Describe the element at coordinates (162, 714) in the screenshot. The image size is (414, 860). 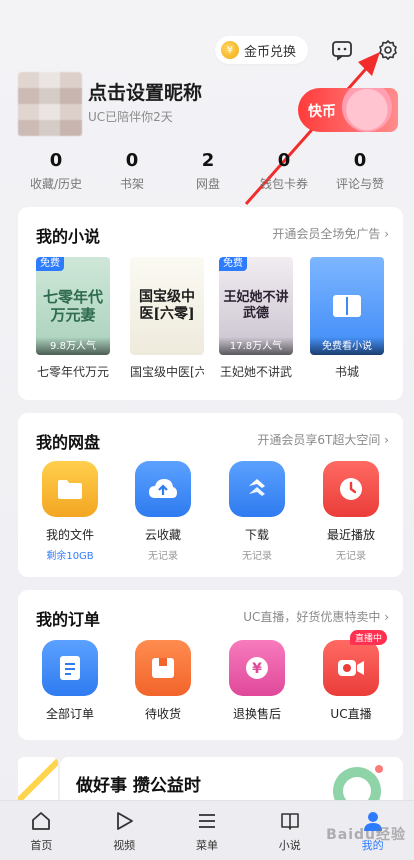
I see `grid-label: 待收货` at that location.